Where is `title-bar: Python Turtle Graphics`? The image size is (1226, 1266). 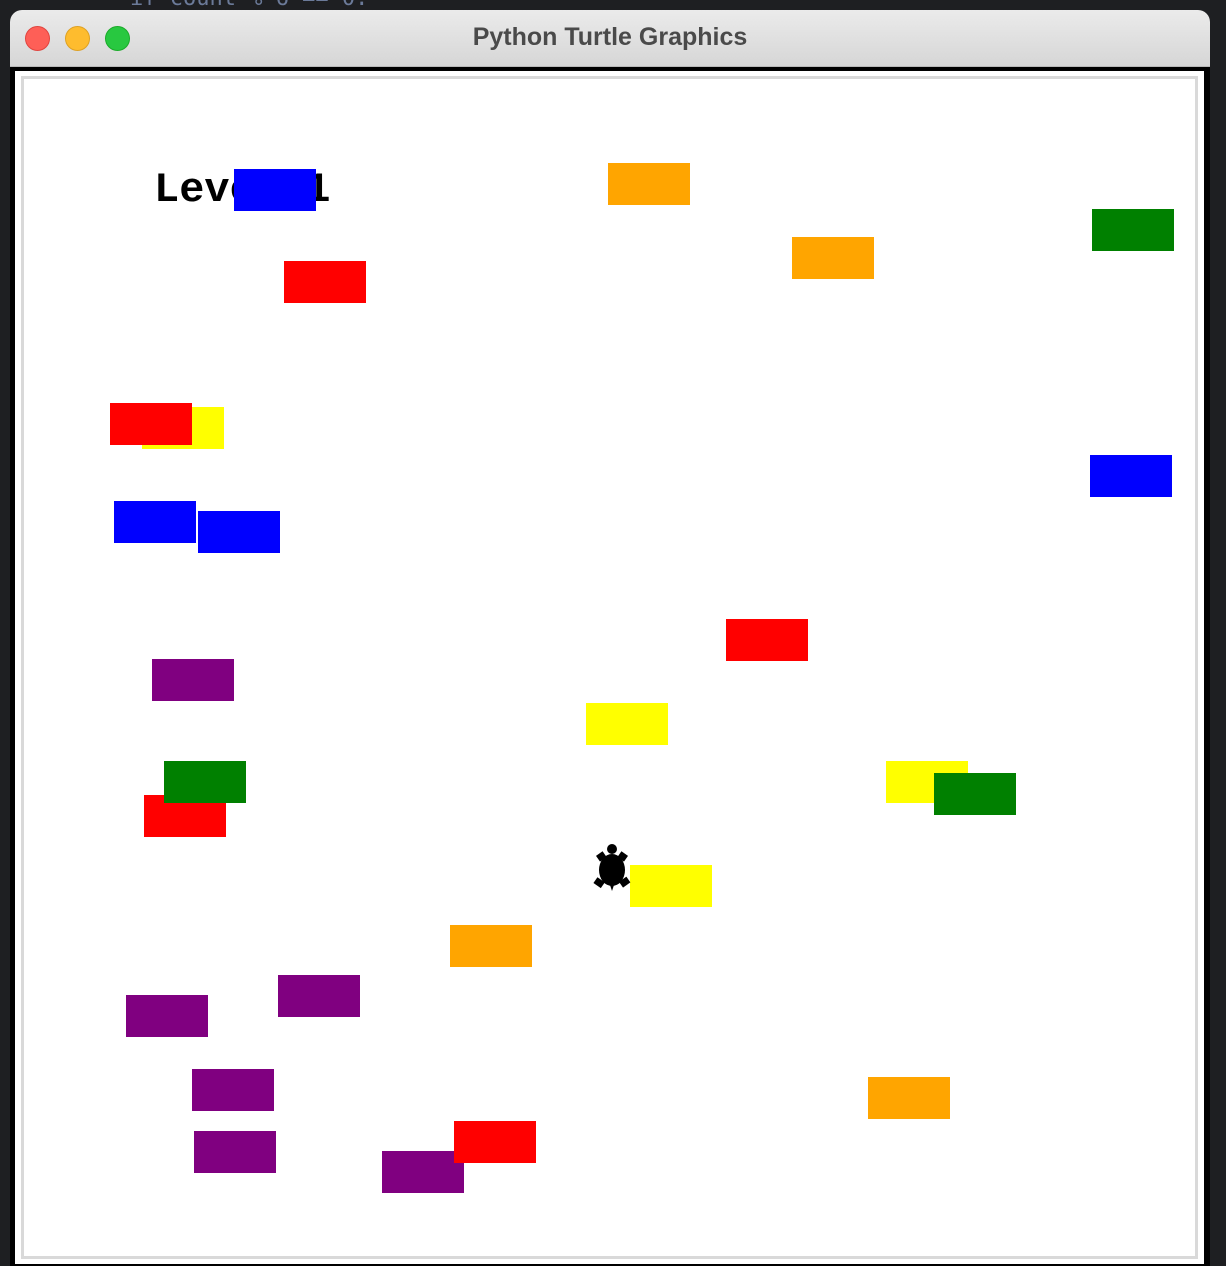
title-bar: Python Turtle Graphics is located at coordinates (610, 38).